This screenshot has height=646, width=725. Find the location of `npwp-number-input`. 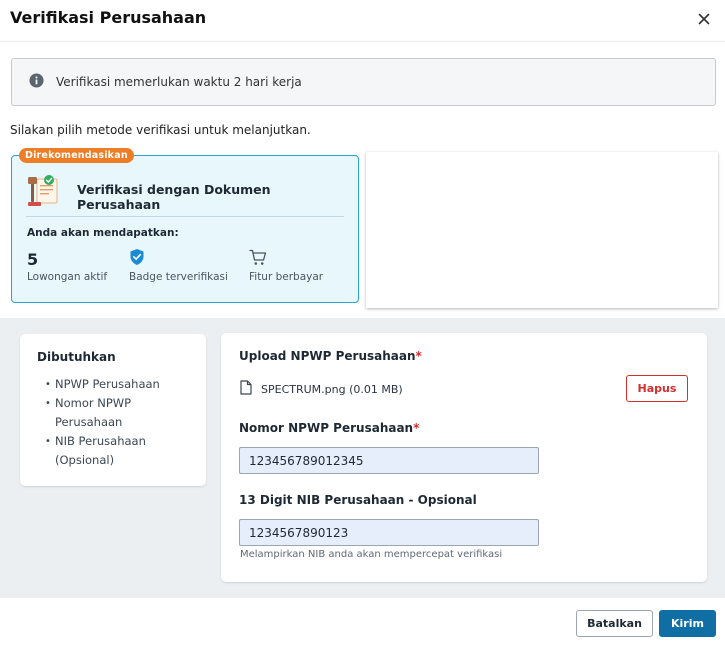

npwp-number-input is located at coordinates (389, 460).